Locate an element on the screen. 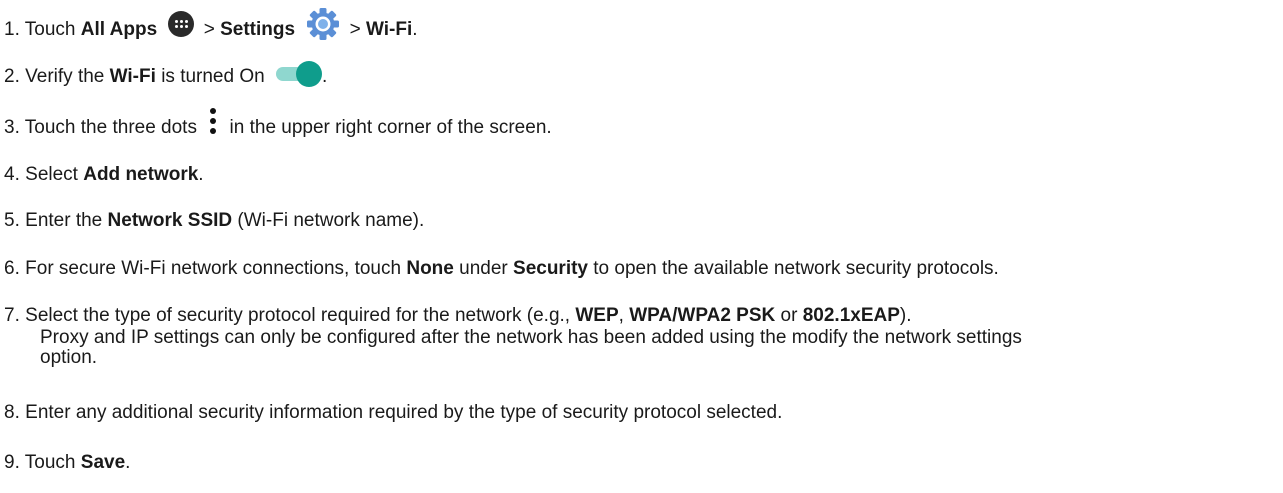 The width and height of the screenshot is (1283, 493). step-7-note-line-2: option. is located at coordinates (69, 357).